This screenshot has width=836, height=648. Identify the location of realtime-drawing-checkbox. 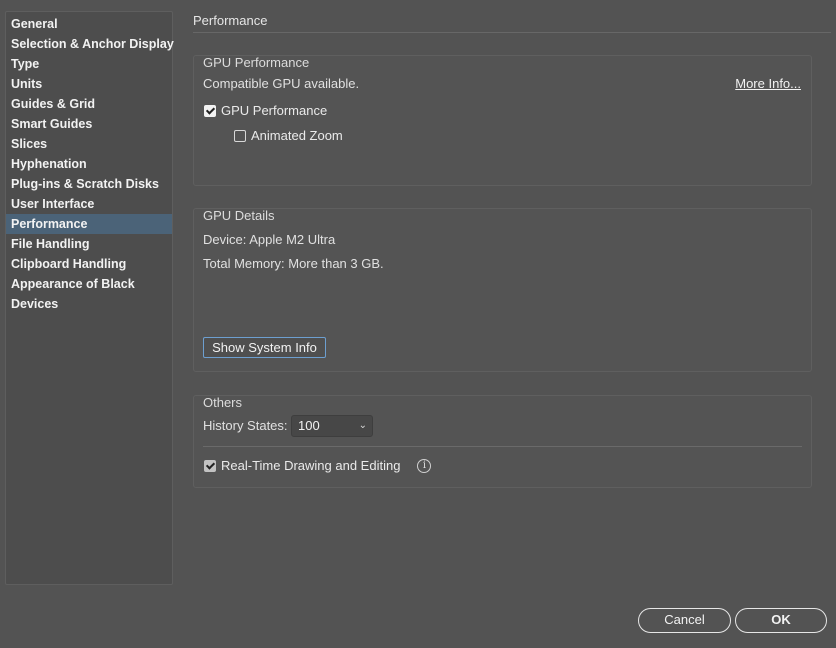
(210, 465).